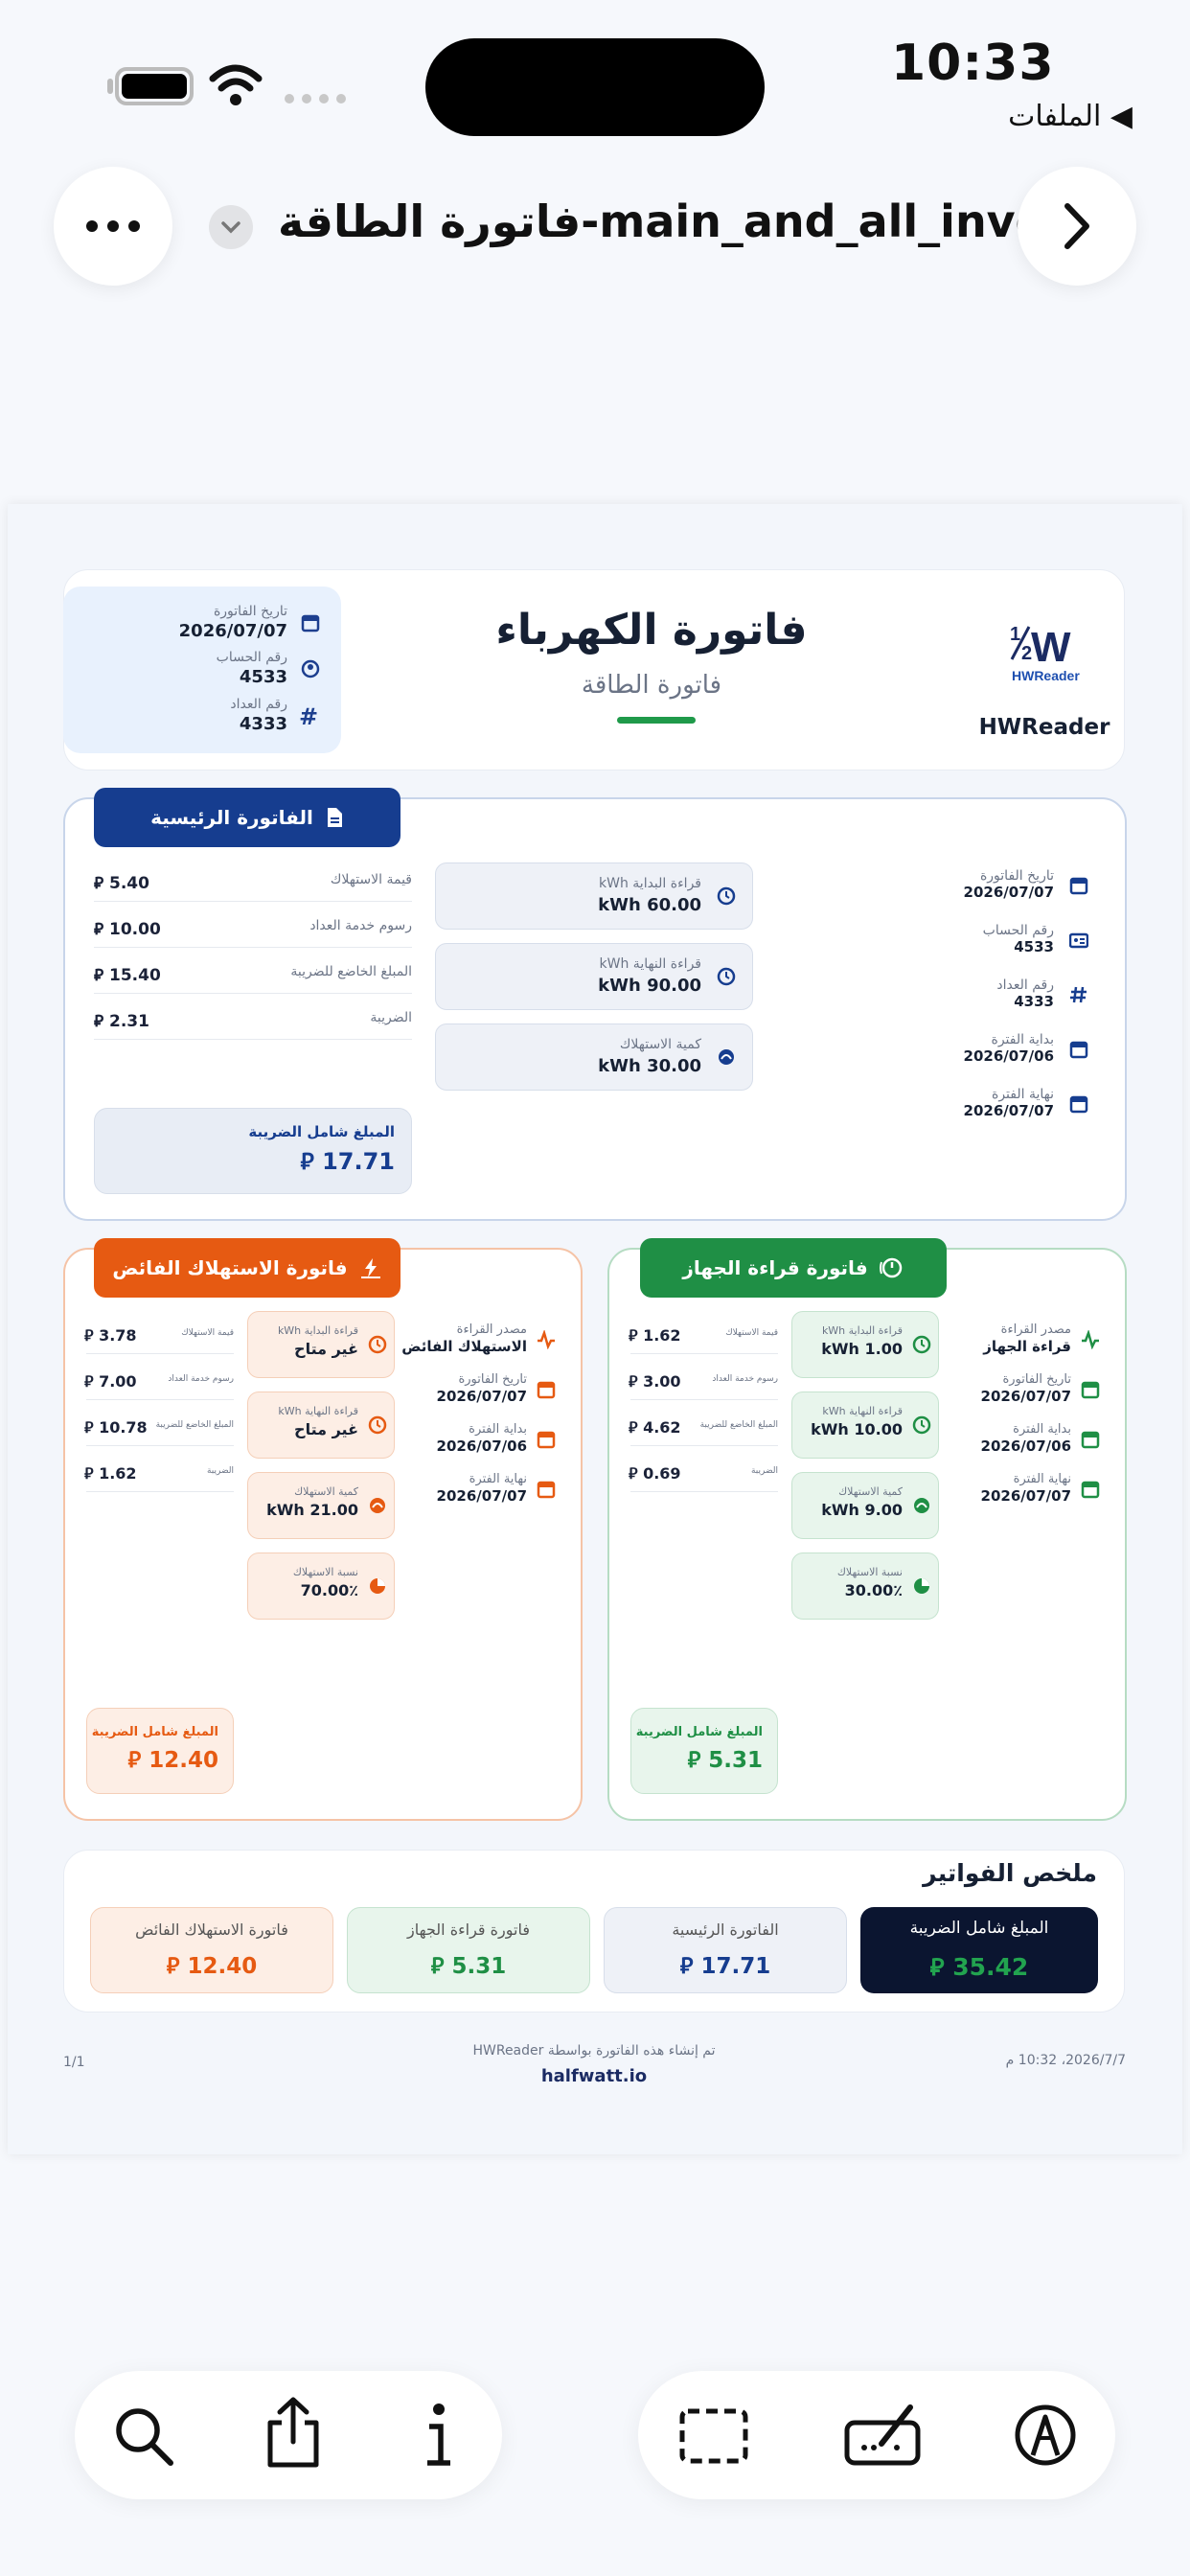 Image resolution: width=1190 pixels, height=2576 pixels. Describe the element at coordinates (468, 1966) in the screenshot. I see `summary-value: ⃁ 5.31` at that location.